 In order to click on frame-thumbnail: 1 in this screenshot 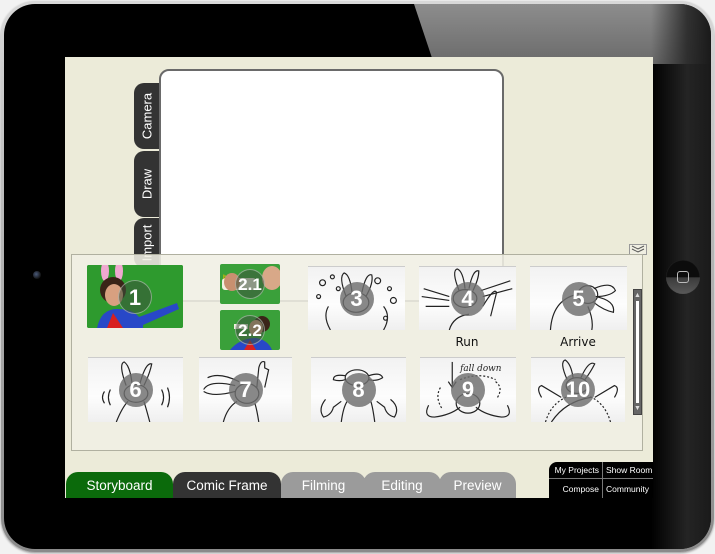, I will do `click(135, 296)`.